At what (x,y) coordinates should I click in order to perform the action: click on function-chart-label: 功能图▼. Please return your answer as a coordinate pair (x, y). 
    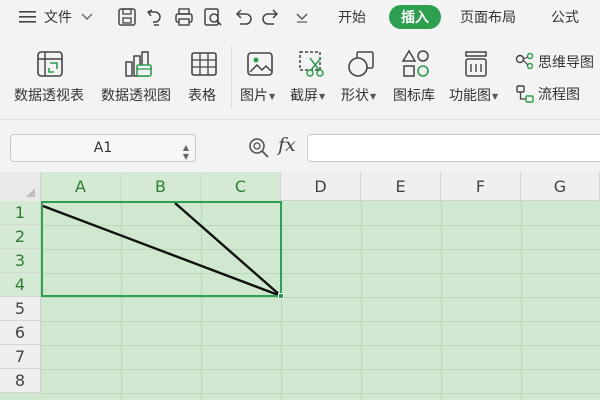
    Looking at the image, I should click on (473, 95).